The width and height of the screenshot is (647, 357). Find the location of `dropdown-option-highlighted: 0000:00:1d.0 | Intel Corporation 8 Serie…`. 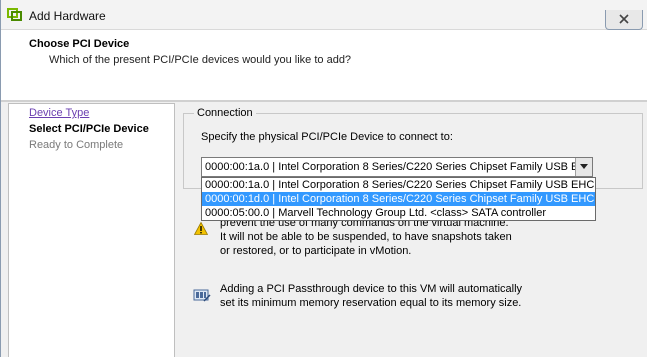

dropdown-option-highlighted: 0000:00:1d.0 | Intel Corporation 8 Serie… is located at coordinates (398, 199).